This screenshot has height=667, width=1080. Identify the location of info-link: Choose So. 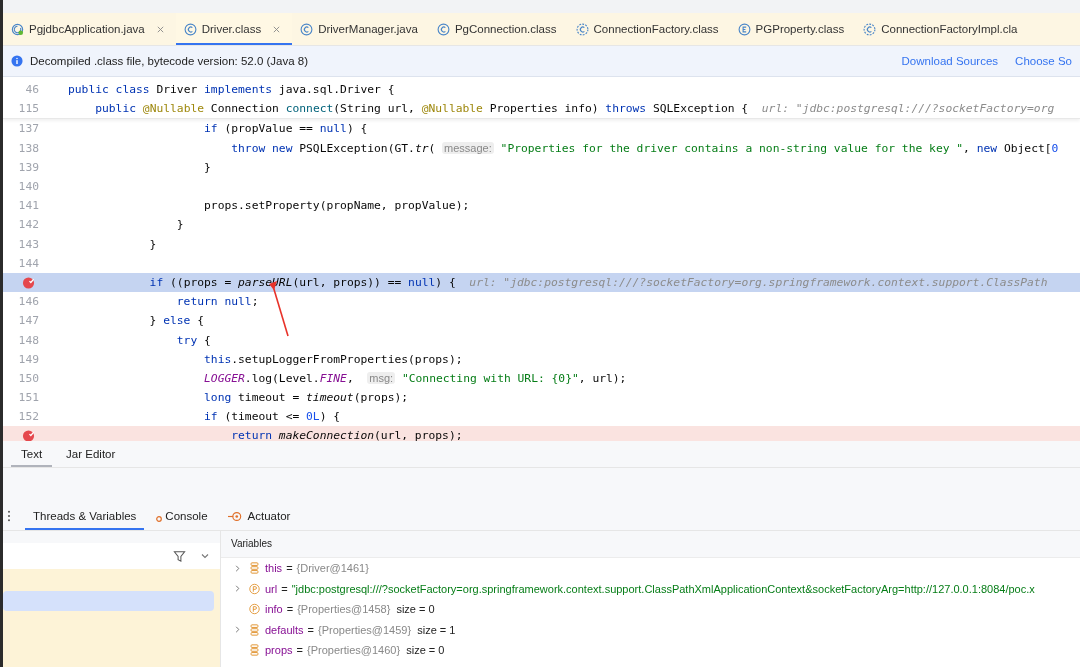
(1043, 61).